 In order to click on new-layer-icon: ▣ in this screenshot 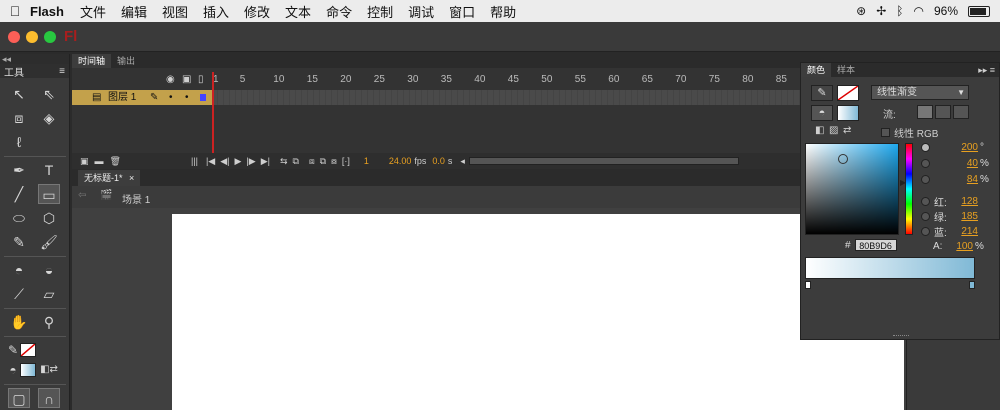, I will do `click(84, 161)`.